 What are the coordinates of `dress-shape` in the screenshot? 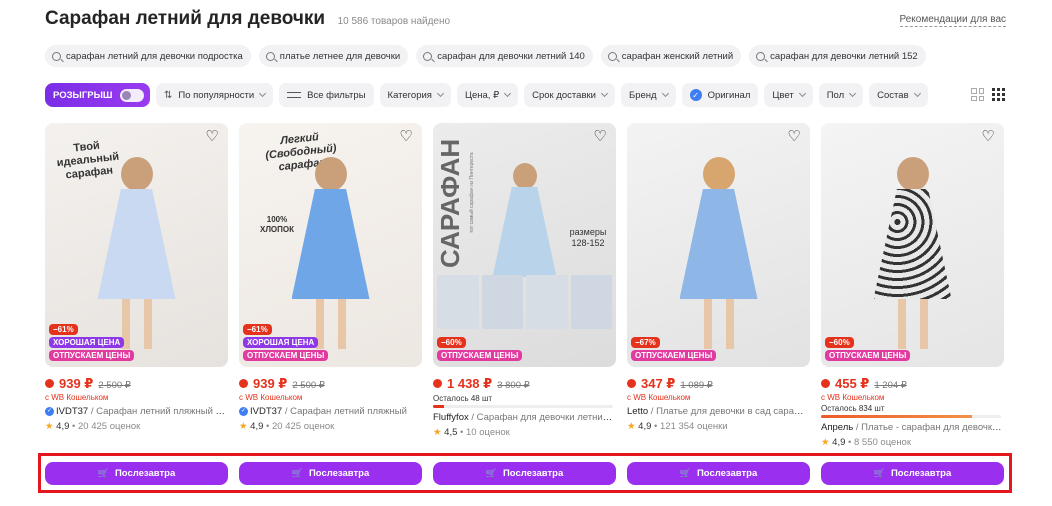 It's located at (136, 244).